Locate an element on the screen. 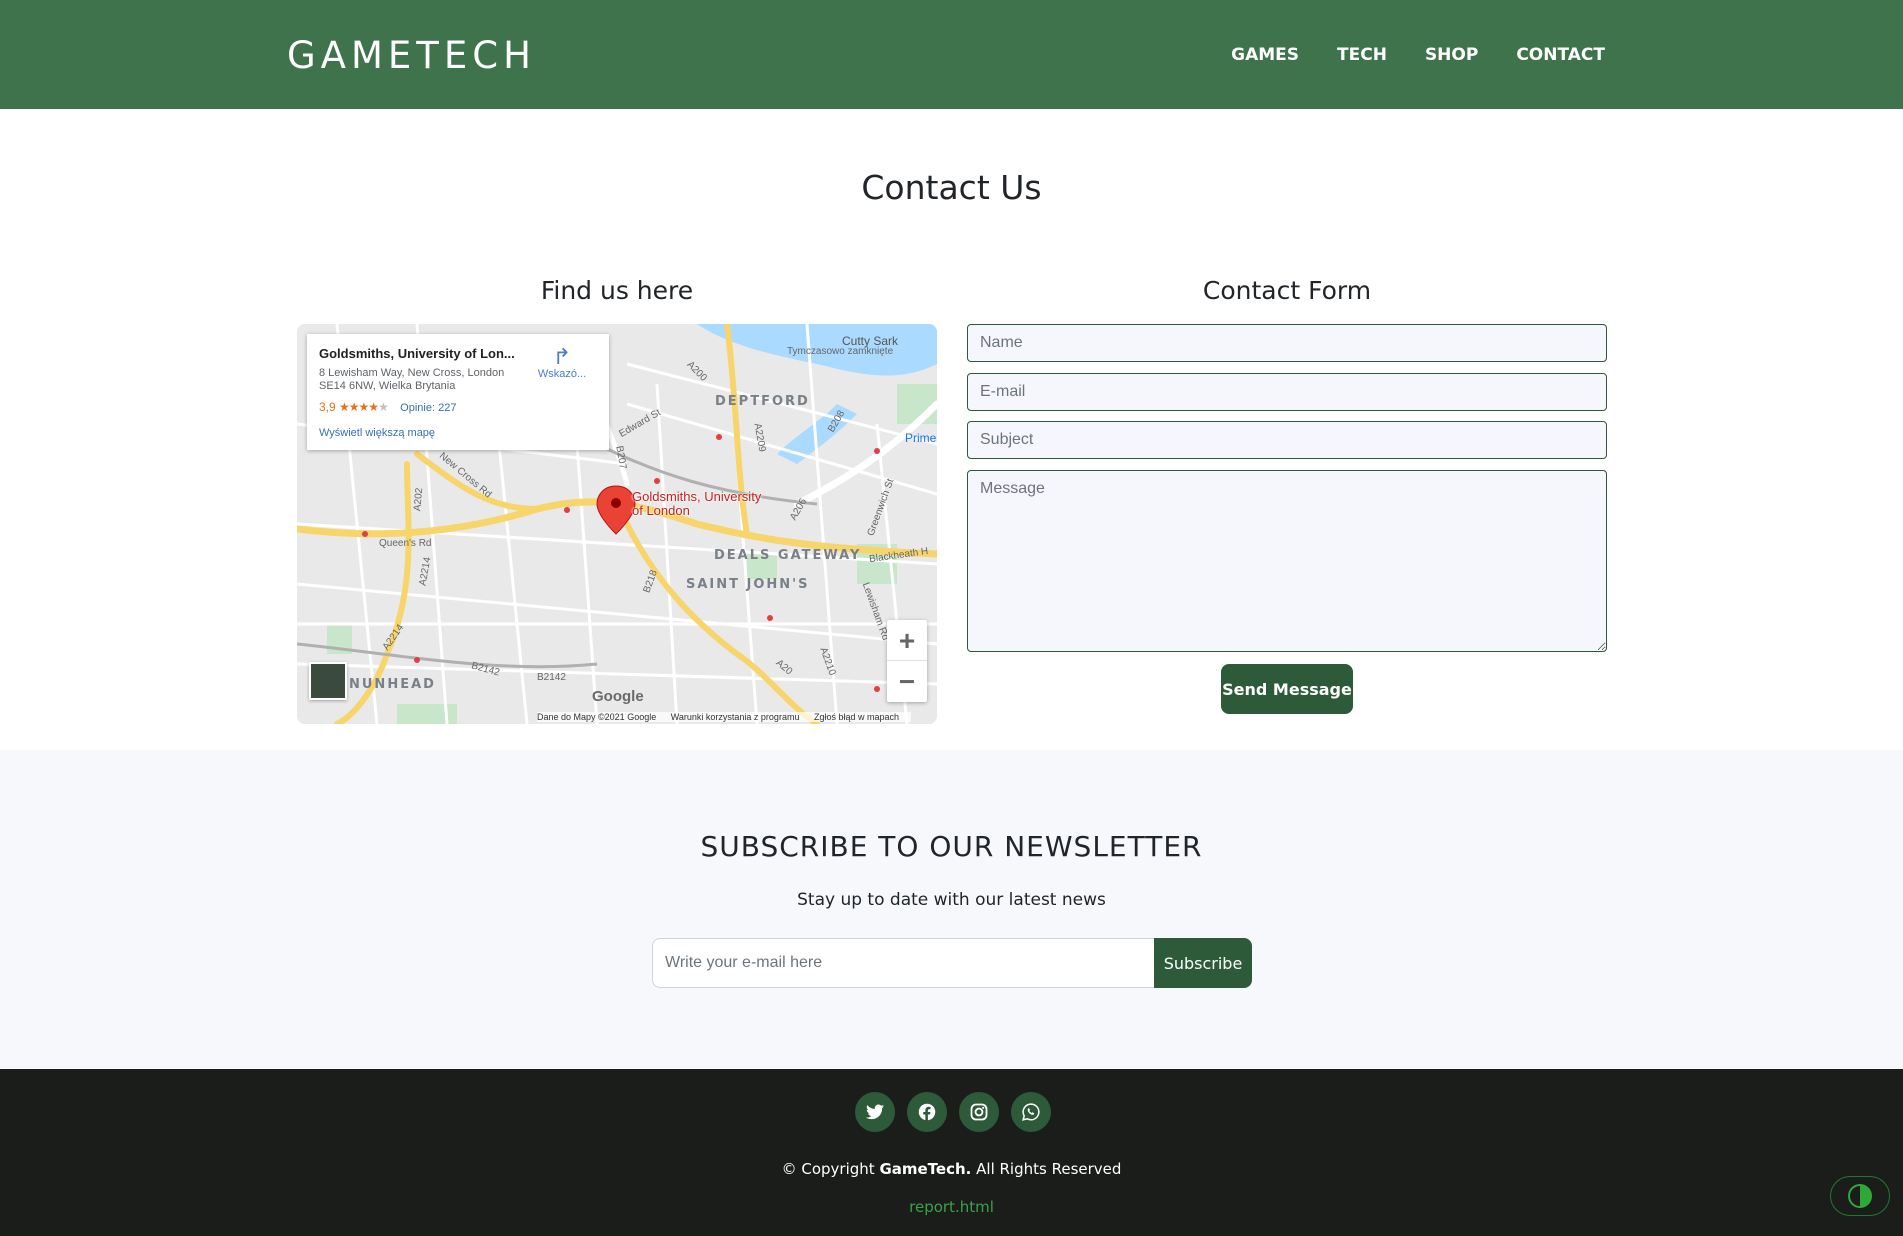  twitter-icon is located at coordinates (875, 1112).